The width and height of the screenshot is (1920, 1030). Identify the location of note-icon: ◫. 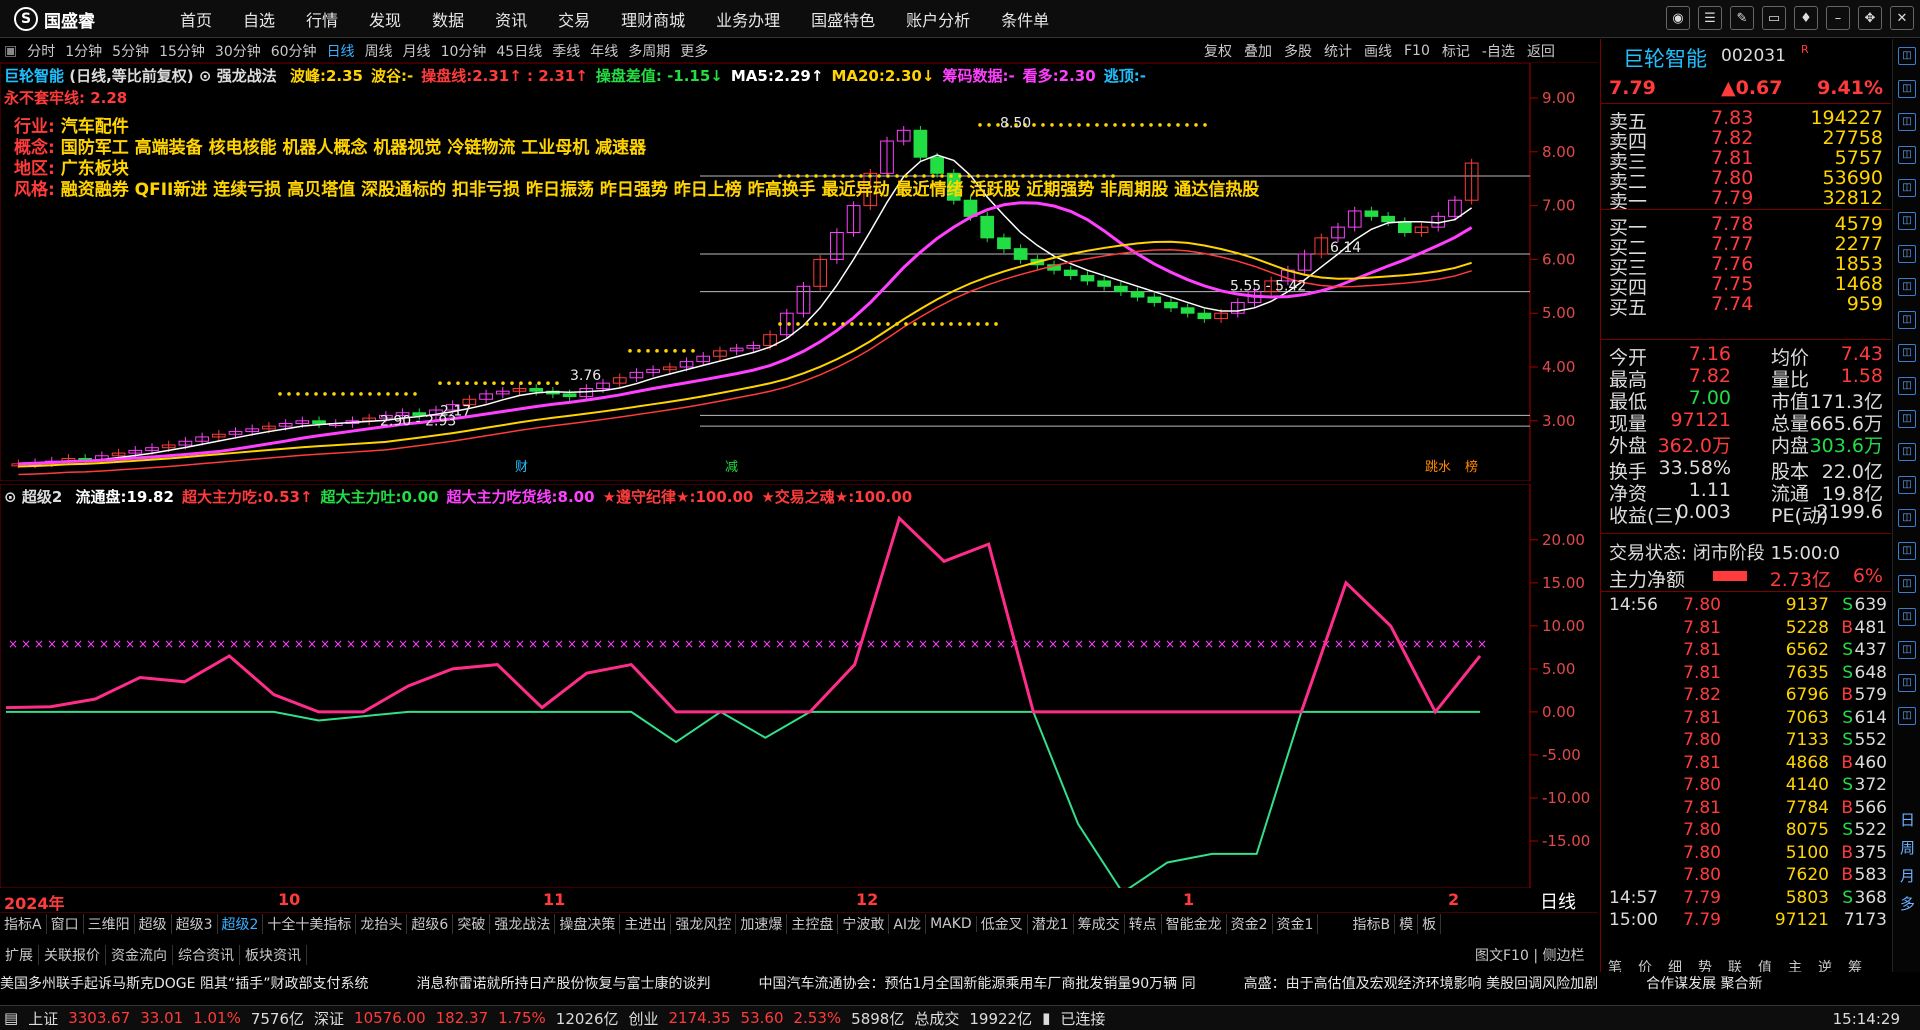
(1907, 386).